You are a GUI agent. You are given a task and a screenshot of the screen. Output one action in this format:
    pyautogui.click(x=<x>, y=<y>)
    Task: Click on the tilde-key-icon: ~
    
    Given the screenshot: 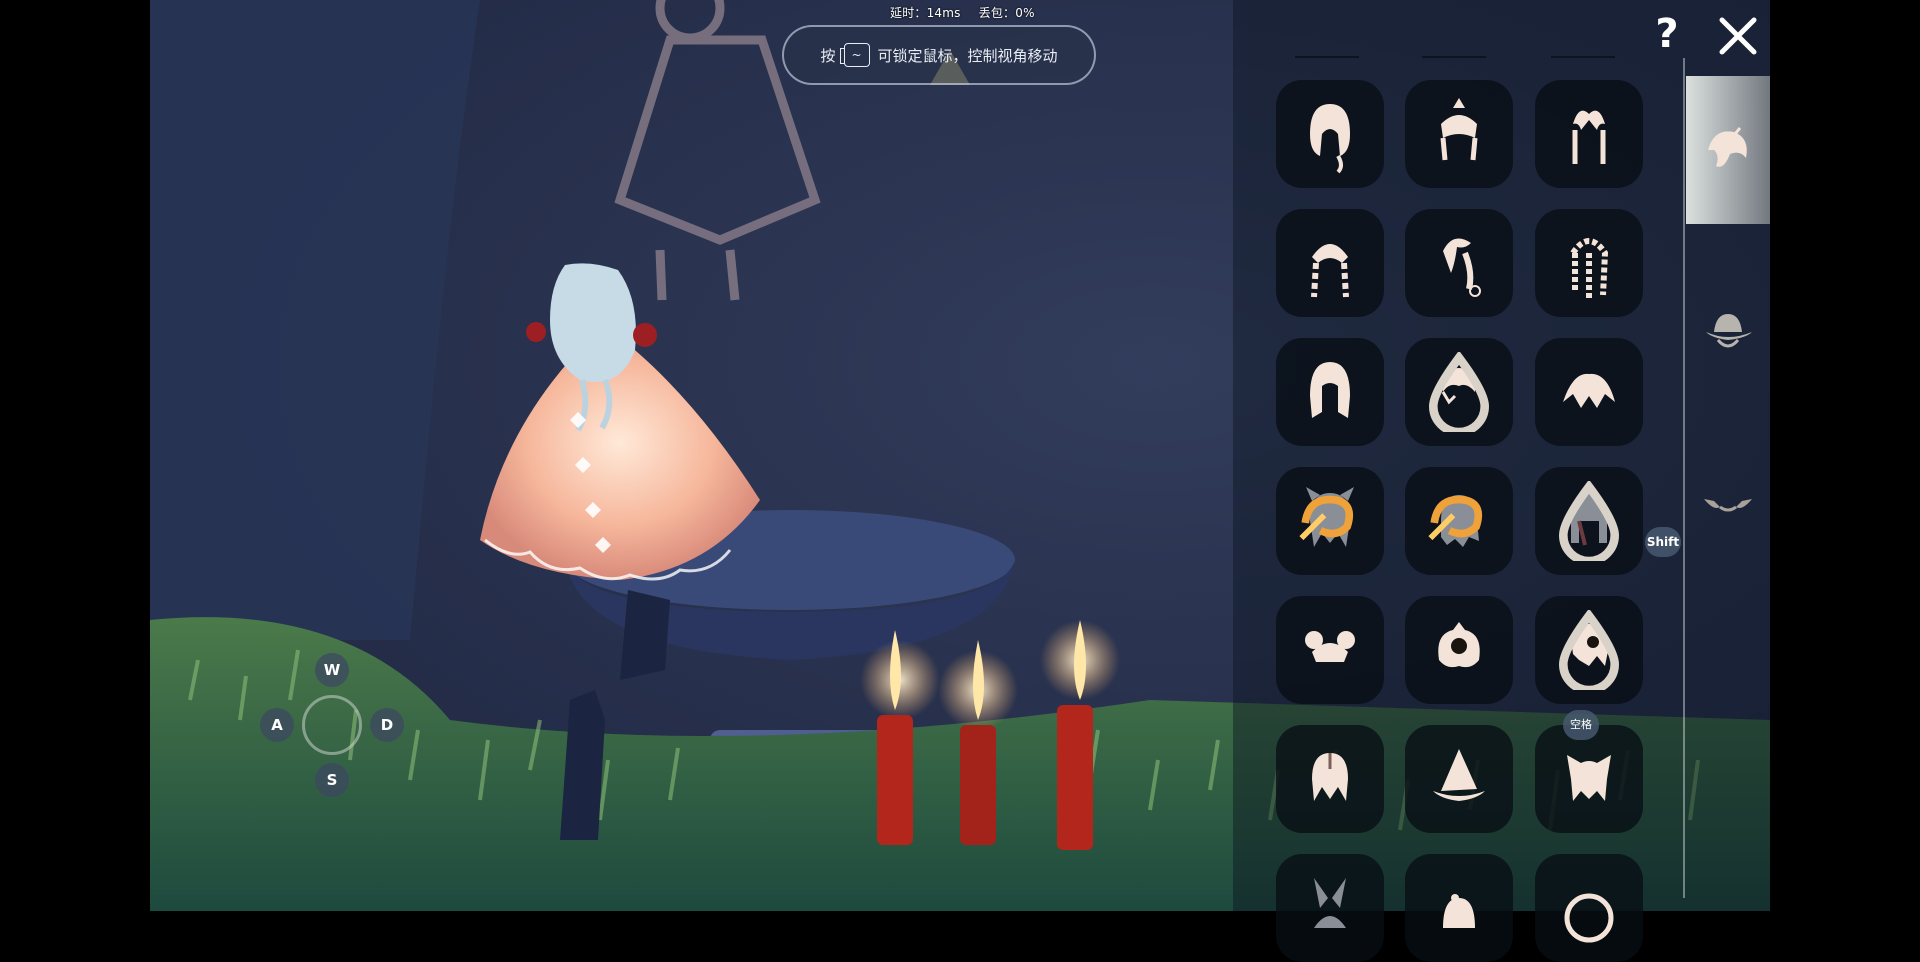 What is the action you would take?
    pyautogui.click(x=854, y=55)
    